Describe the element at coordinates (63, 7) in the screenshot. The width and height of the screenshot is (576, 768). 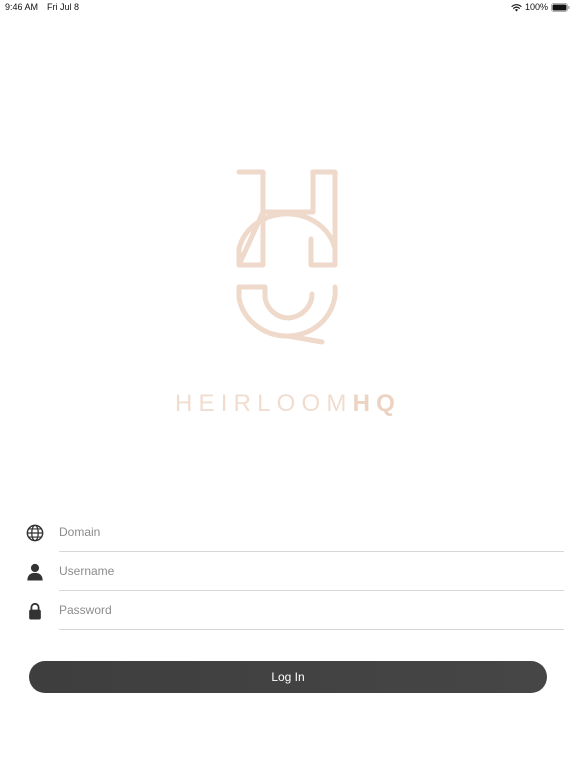
I see `status-date: Fri Jul 8` at that location.